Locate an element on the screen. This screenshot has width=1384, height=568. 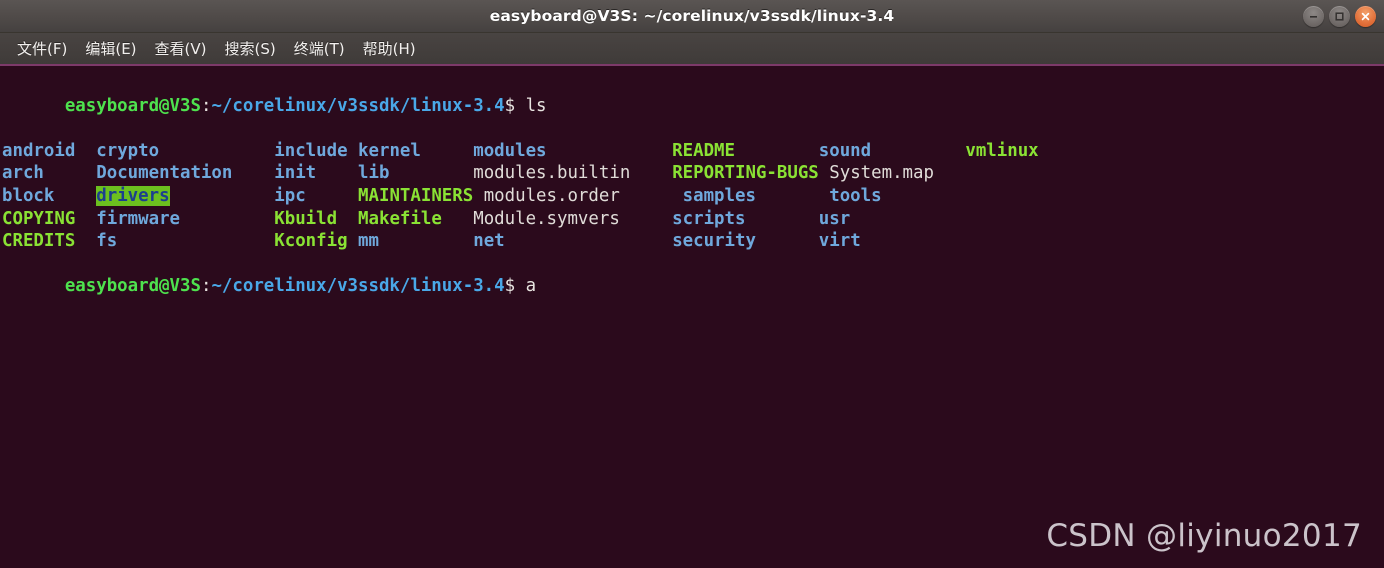
close-button is located at coordinates (1365, 16).